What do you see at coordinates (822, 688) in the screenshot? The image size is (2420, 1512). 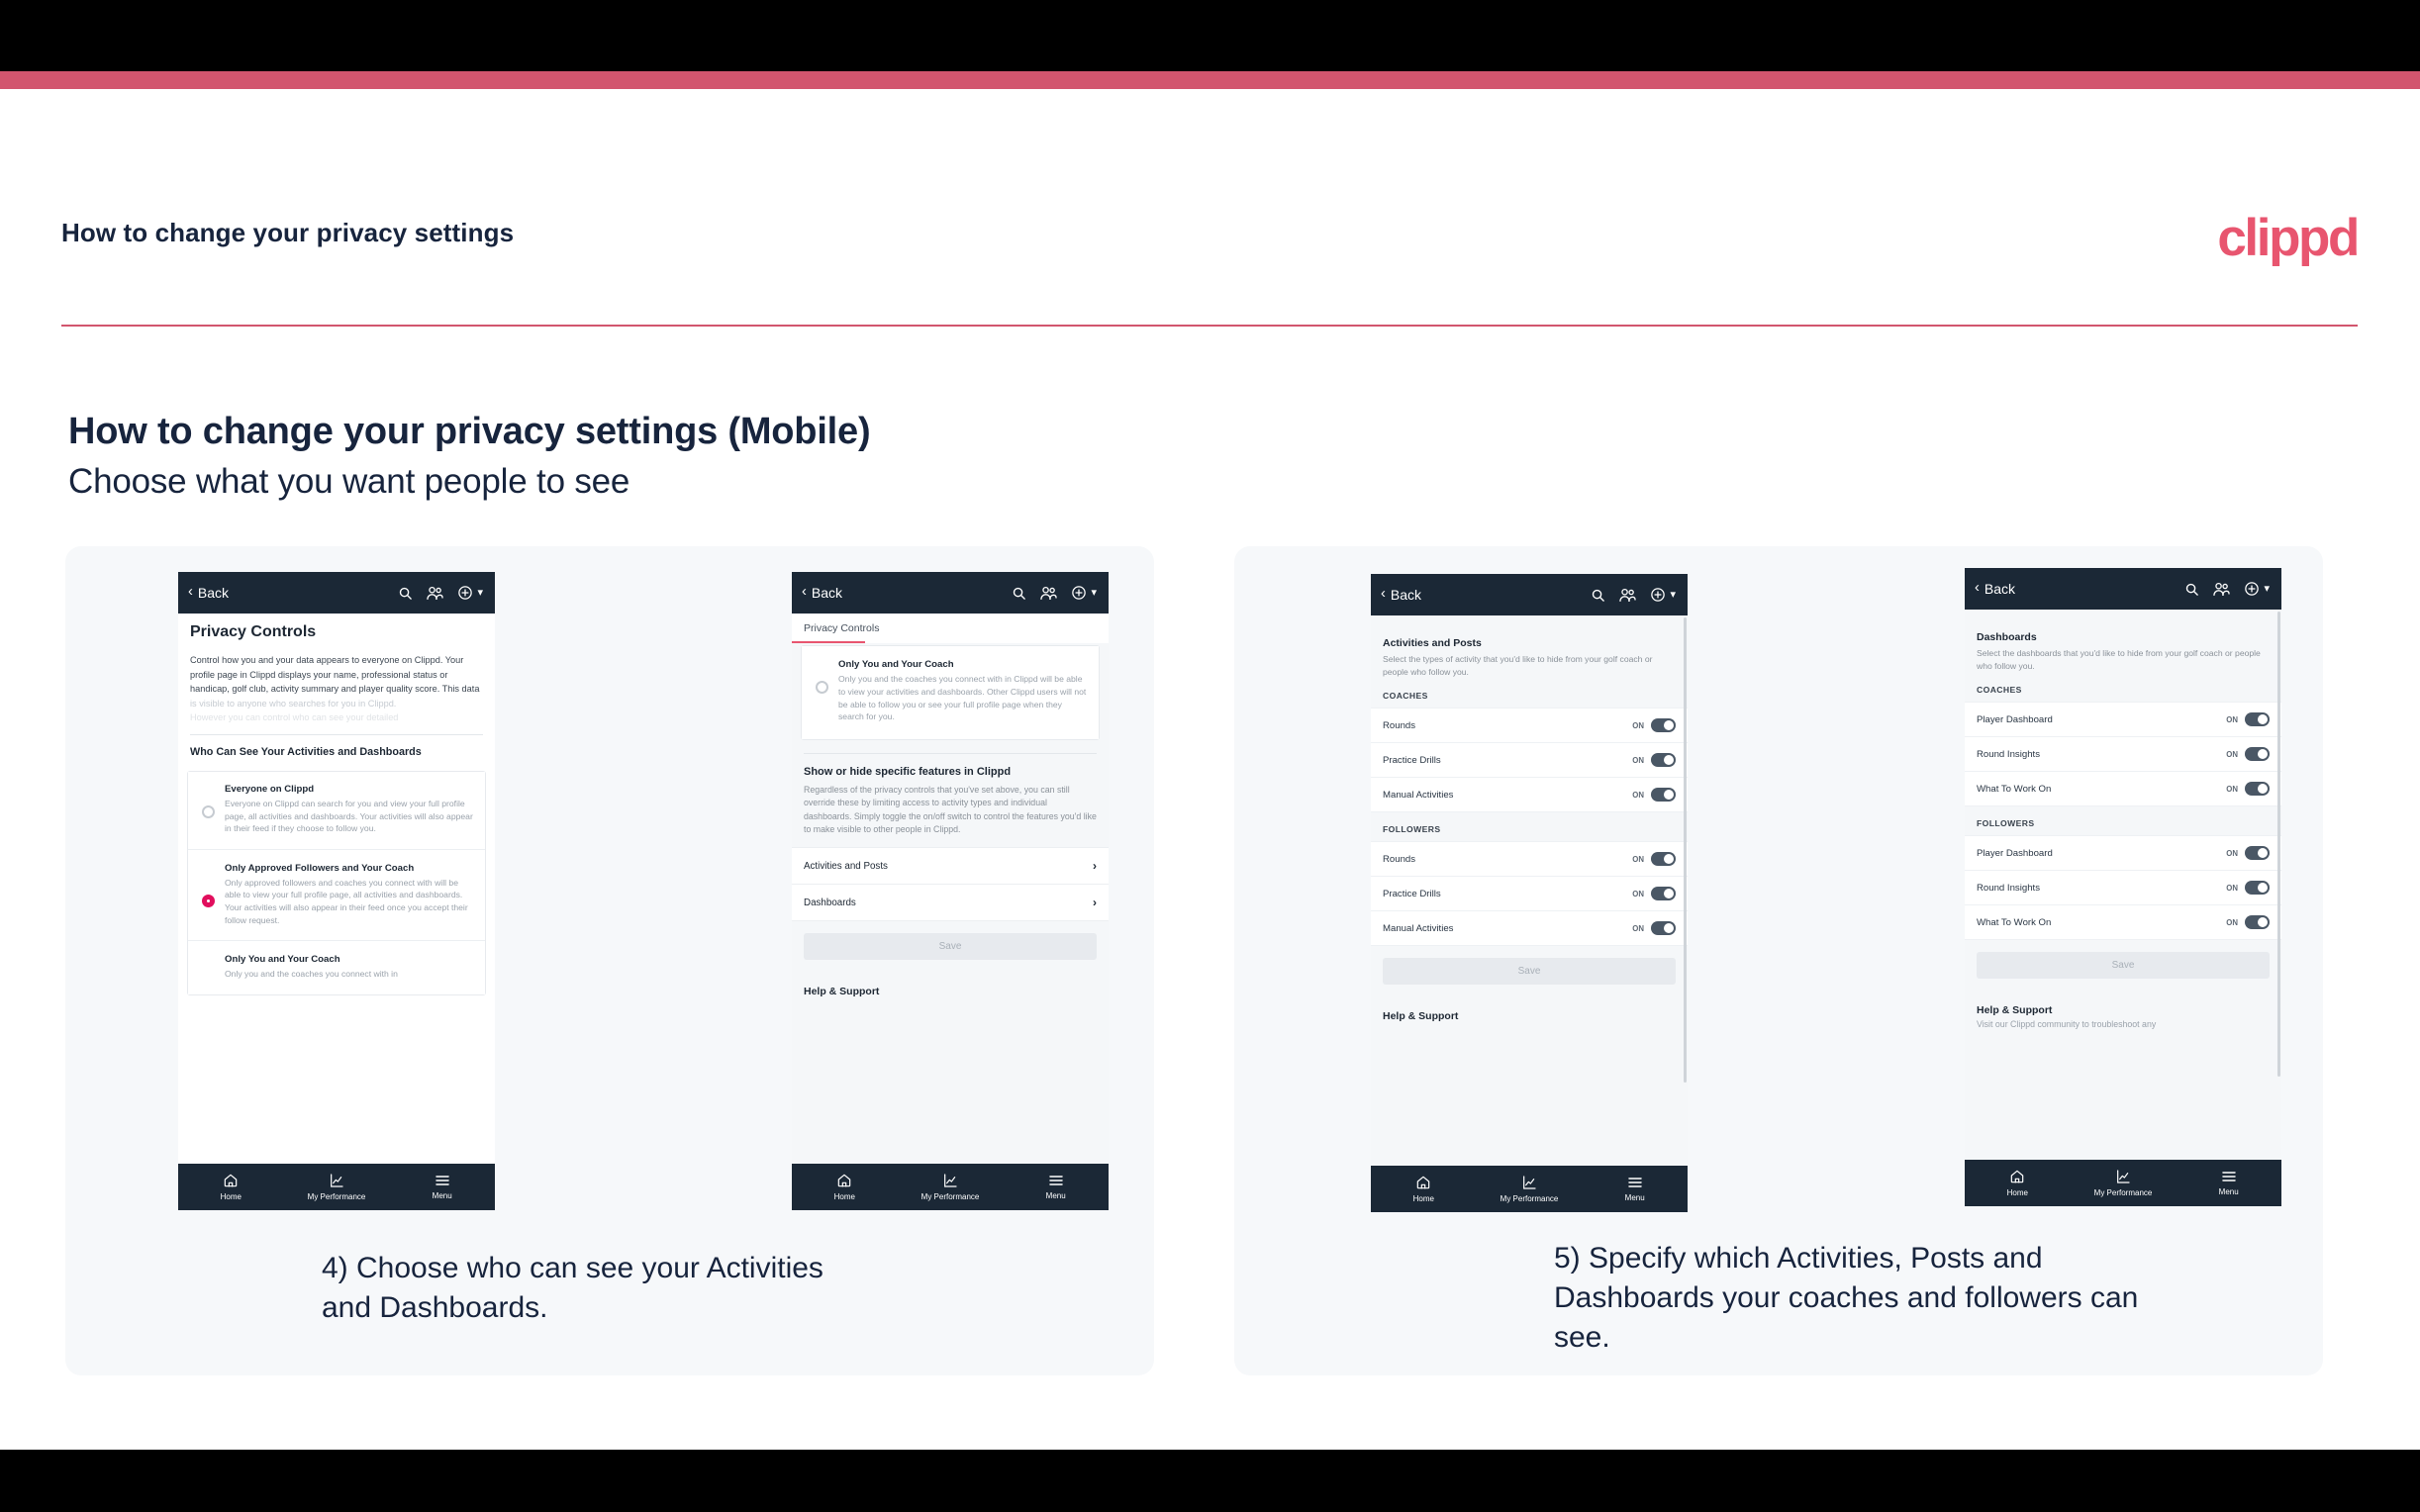 I see `radio-only-you` at bounding box center [822, 688].